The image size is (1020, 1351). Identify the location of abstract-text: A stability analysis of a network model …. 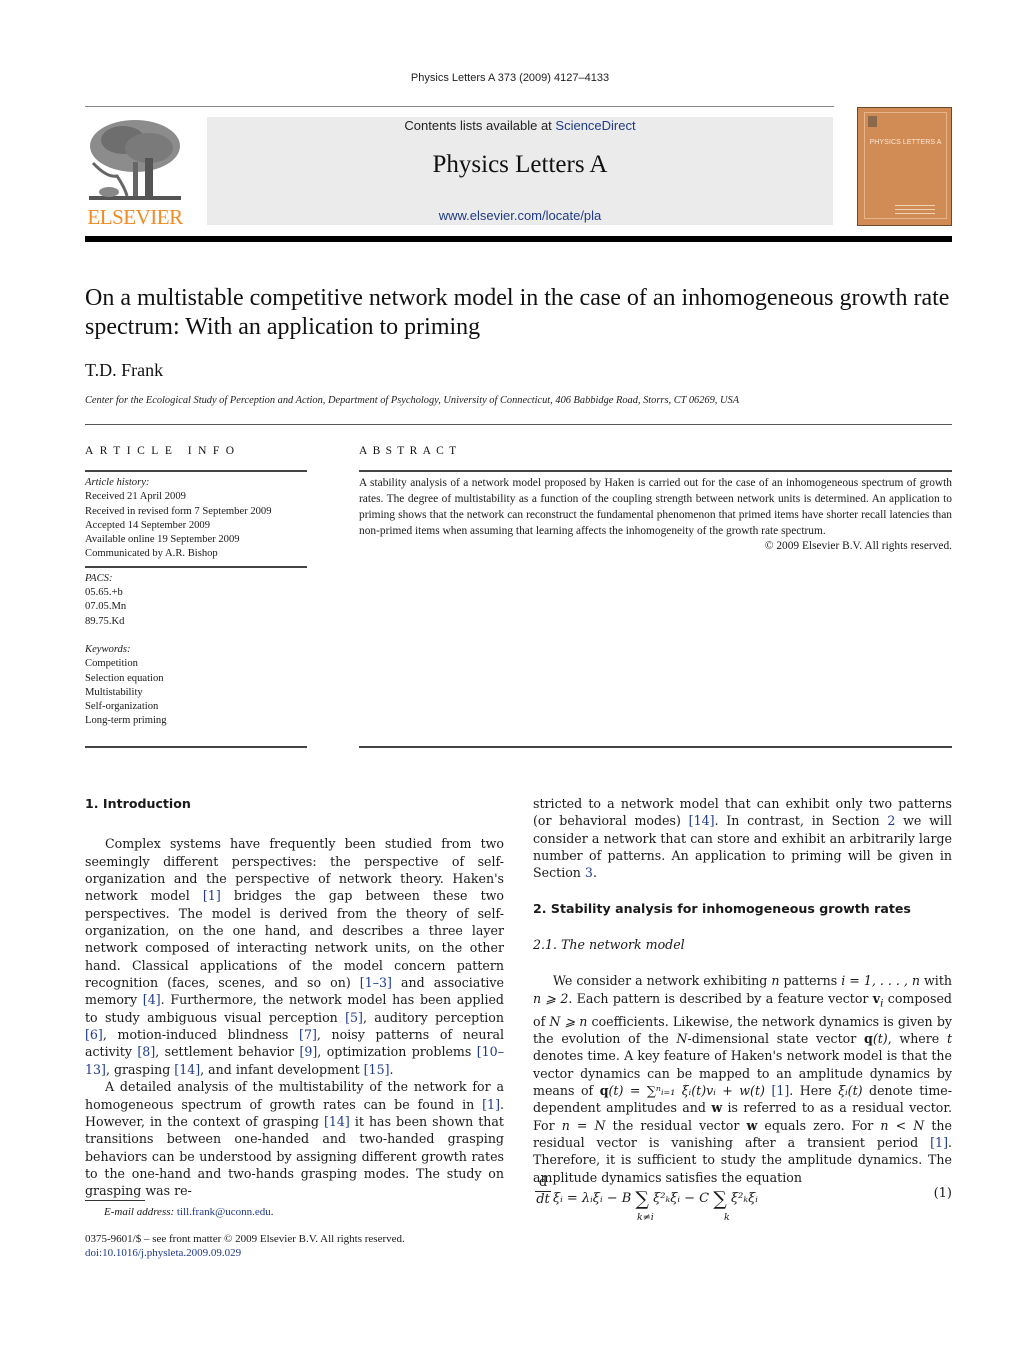
(655, 507).